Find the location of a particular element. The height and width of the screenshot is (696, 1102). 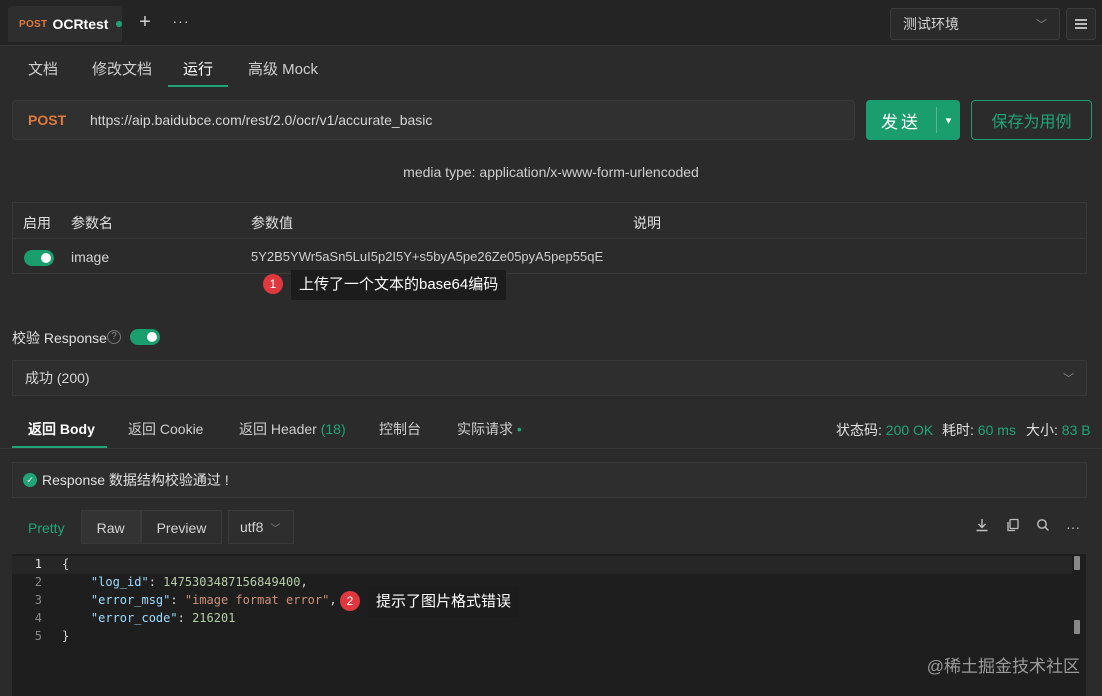

time-label: 耗时: is located at coordinates (958, 430).